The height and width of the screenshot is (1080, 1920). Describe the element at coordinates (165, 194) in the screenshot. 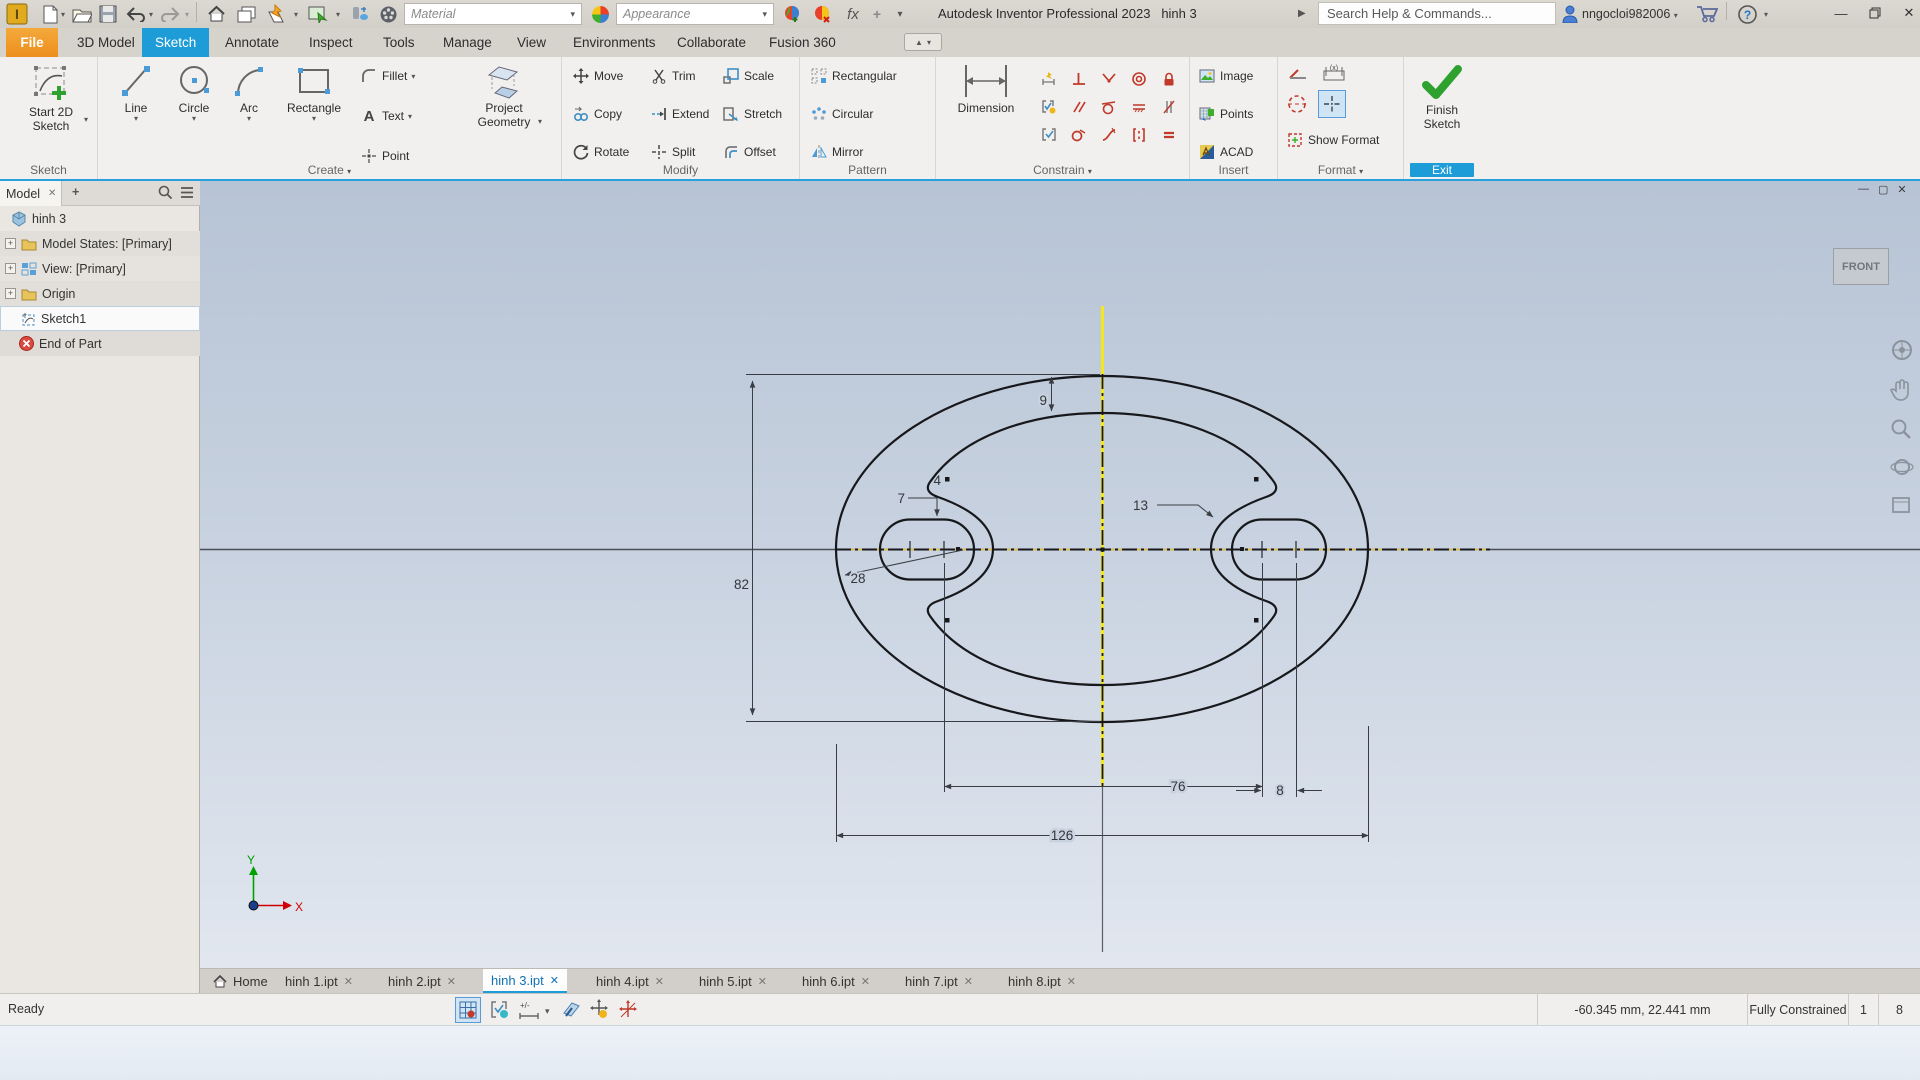

I see `browser-search-icon` at that location.